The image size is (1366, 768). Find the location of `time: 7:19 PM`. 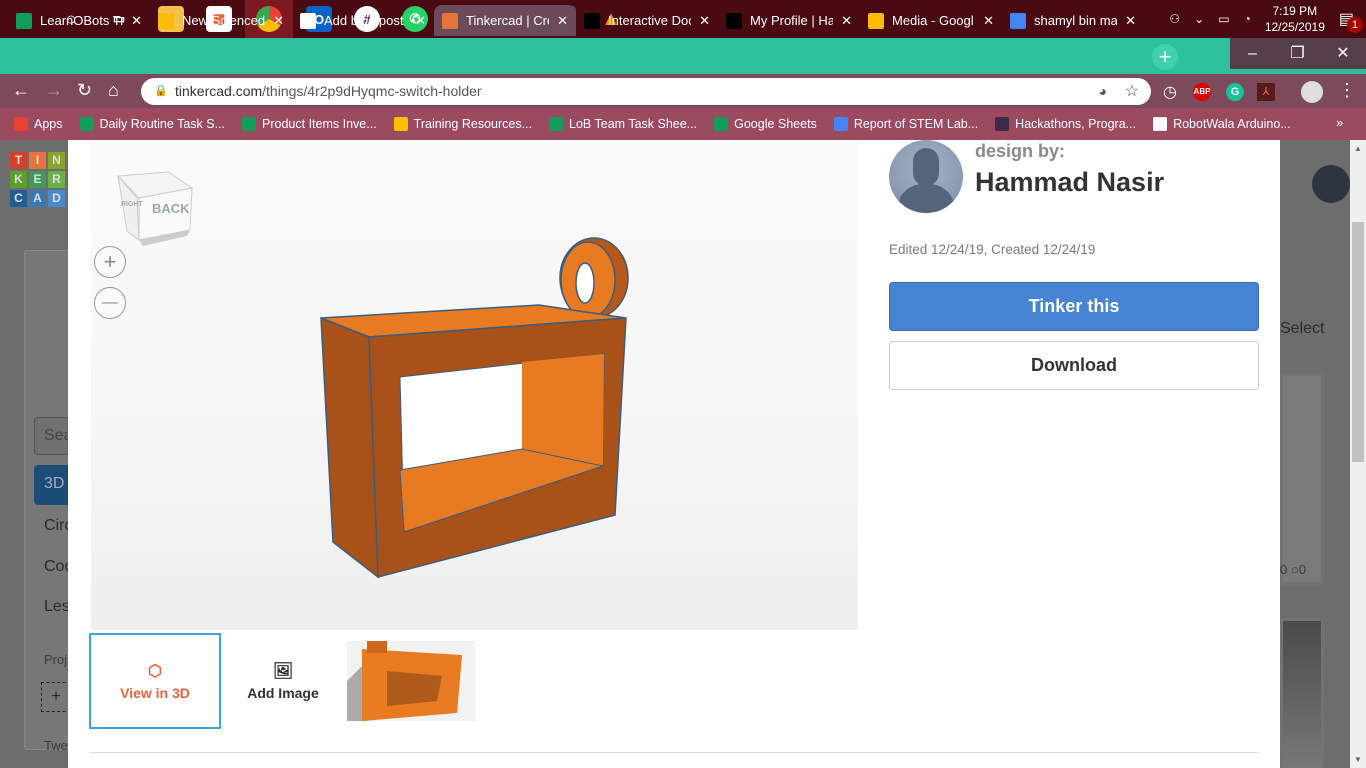

time: 7:19 PM is located at coordinates (1295, 11).